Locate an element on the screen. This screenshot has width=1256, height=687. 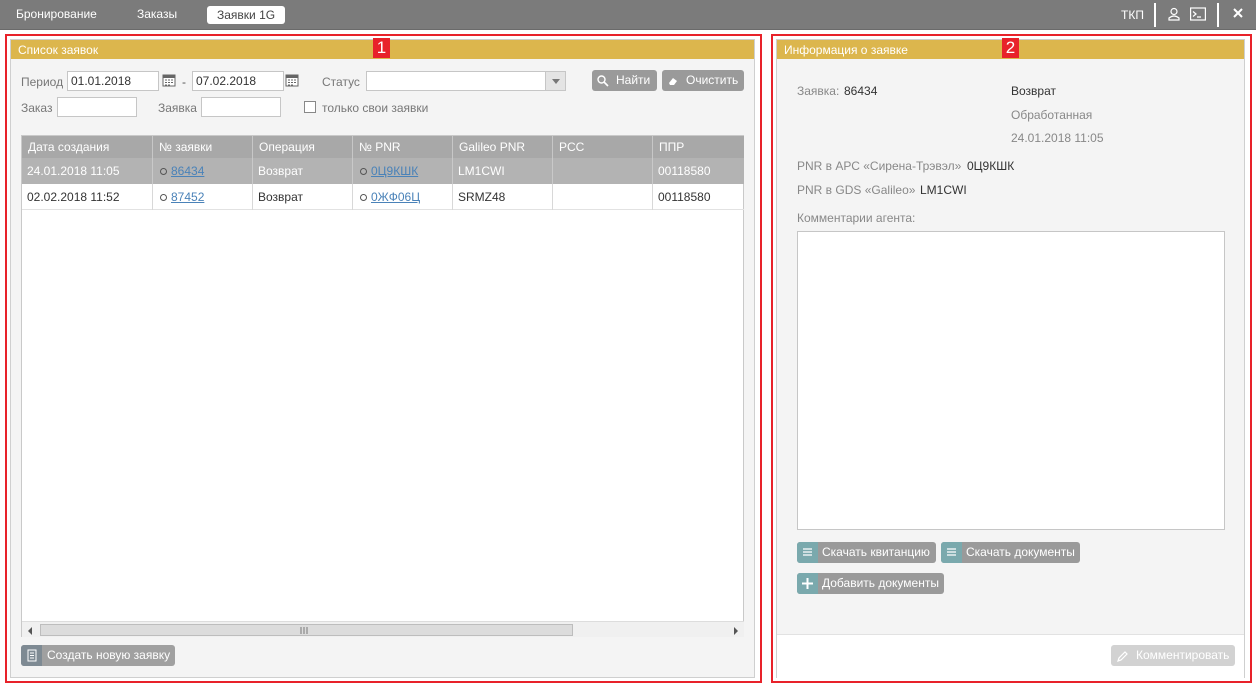
comments-label: Комментарии агента: is located at coordinates (856, 218).